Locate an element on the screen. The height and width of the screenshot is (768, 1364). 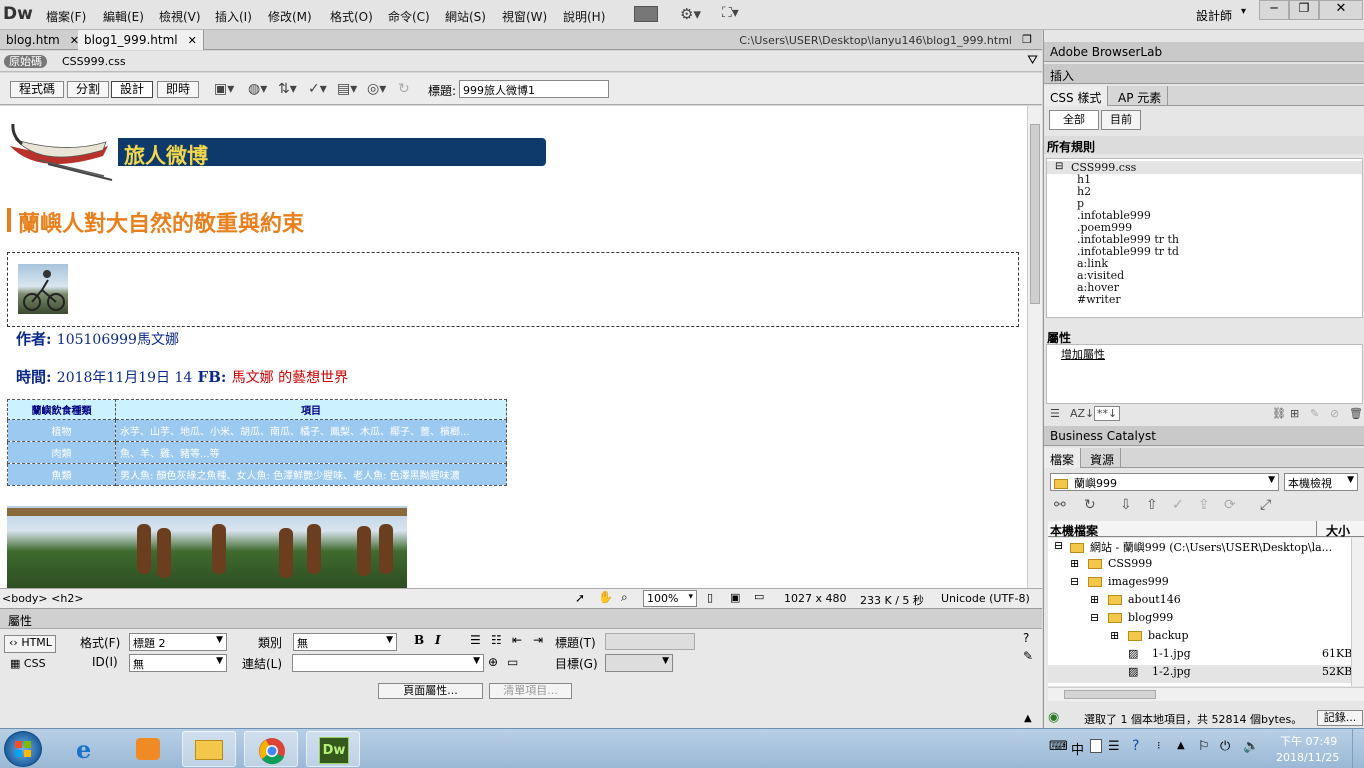
insert-panel: 插入 is located at coordinates (1204, 74).